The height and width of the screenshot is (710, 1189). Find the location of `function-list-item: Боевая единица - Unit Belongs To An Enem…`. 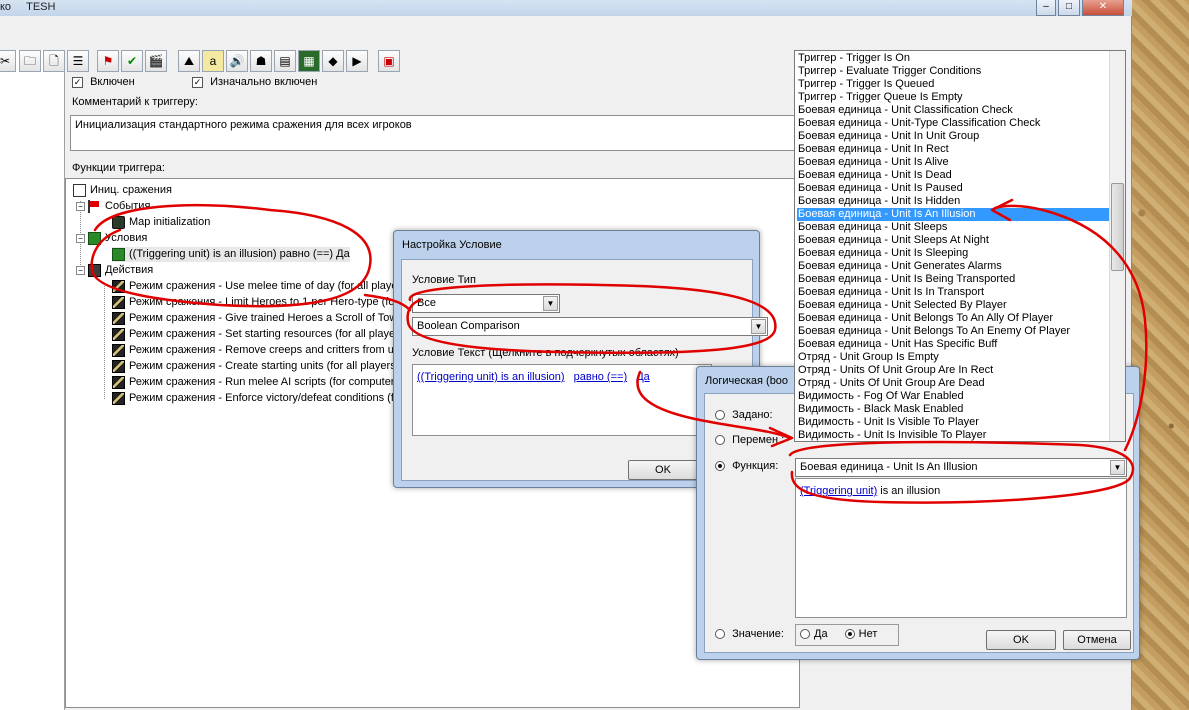

function-list-item: Боевая единица - Unit Belongs To An Enem… is located at coordinates (953, 331).